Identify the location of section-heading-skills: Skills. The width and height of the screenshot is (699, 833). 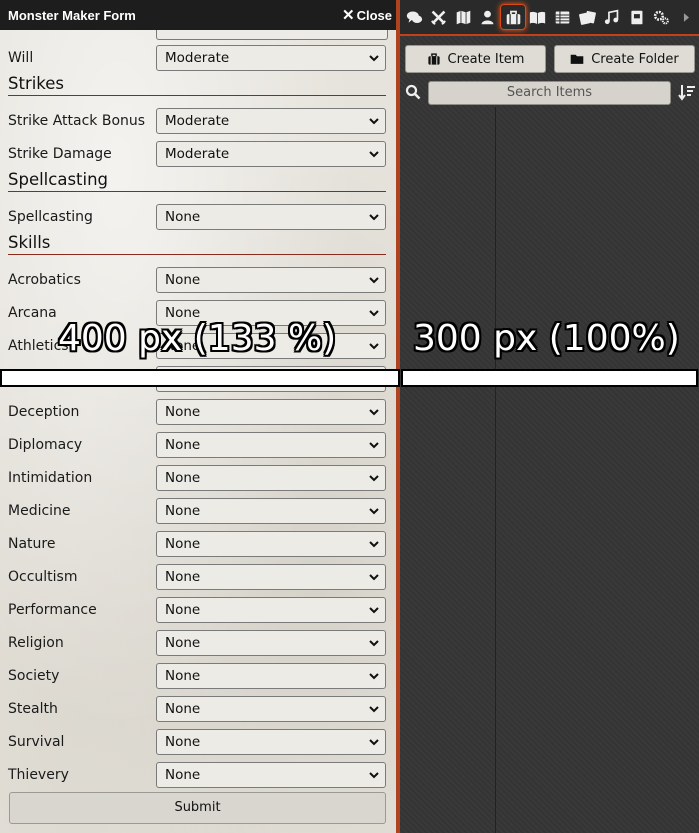
(197, 243).